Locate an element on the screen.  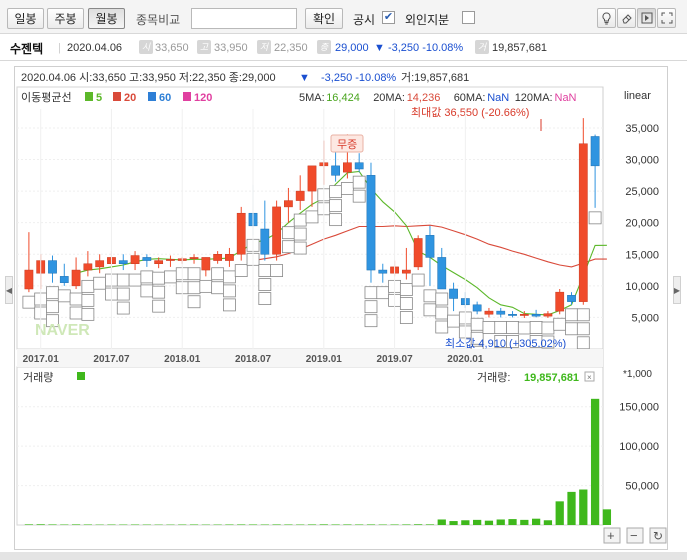
scroll-right-arrow: ▶ is located at coordinates (677, 290).